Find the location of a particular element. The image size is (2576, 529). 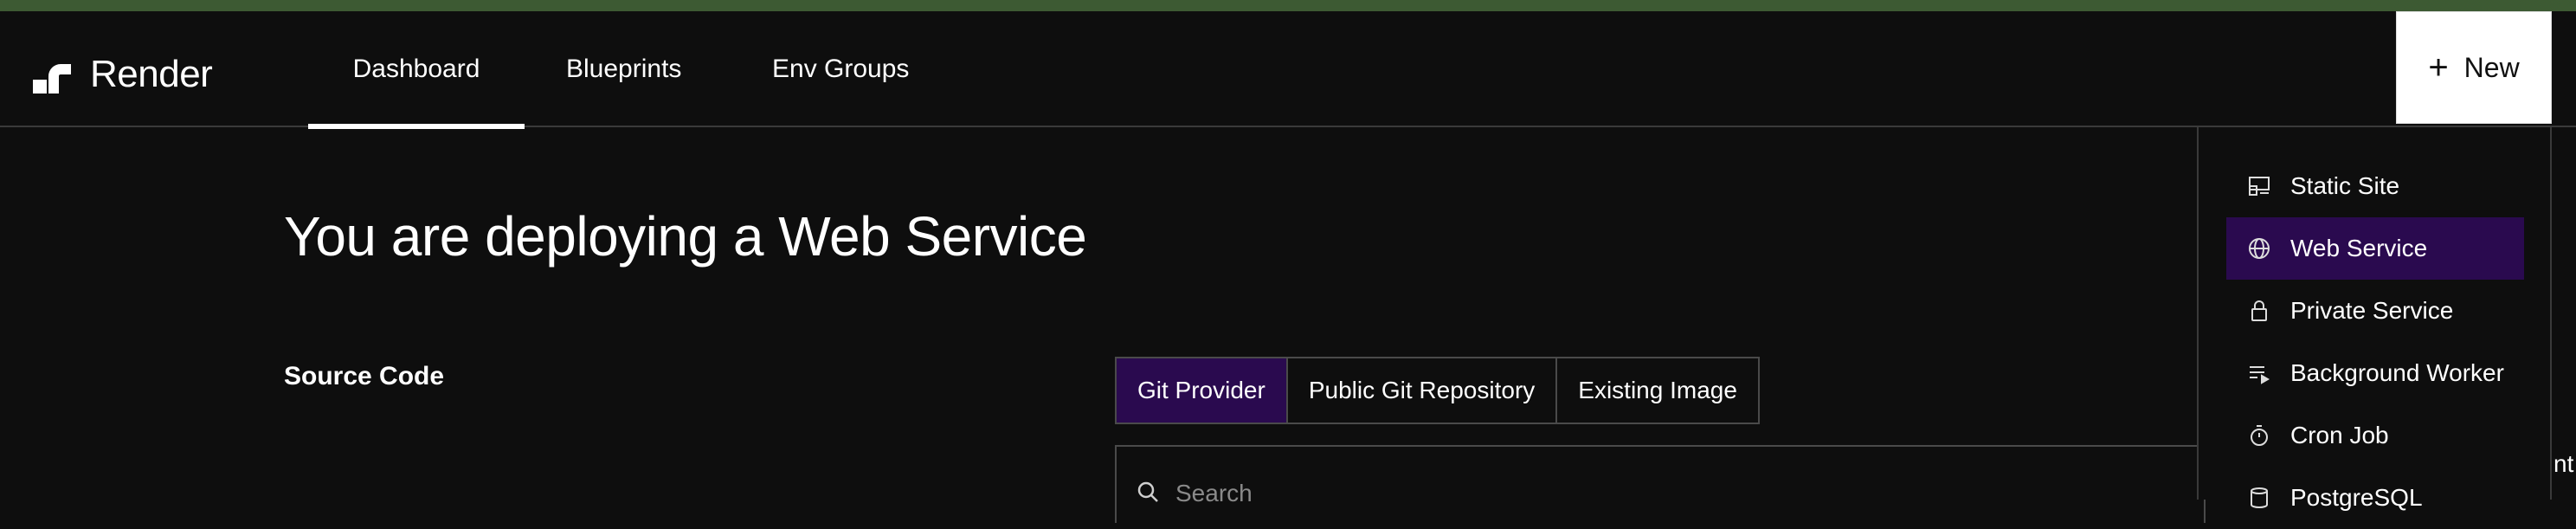

nav-tab-dashboard: Dashboard is located at coordinates (416, 70).